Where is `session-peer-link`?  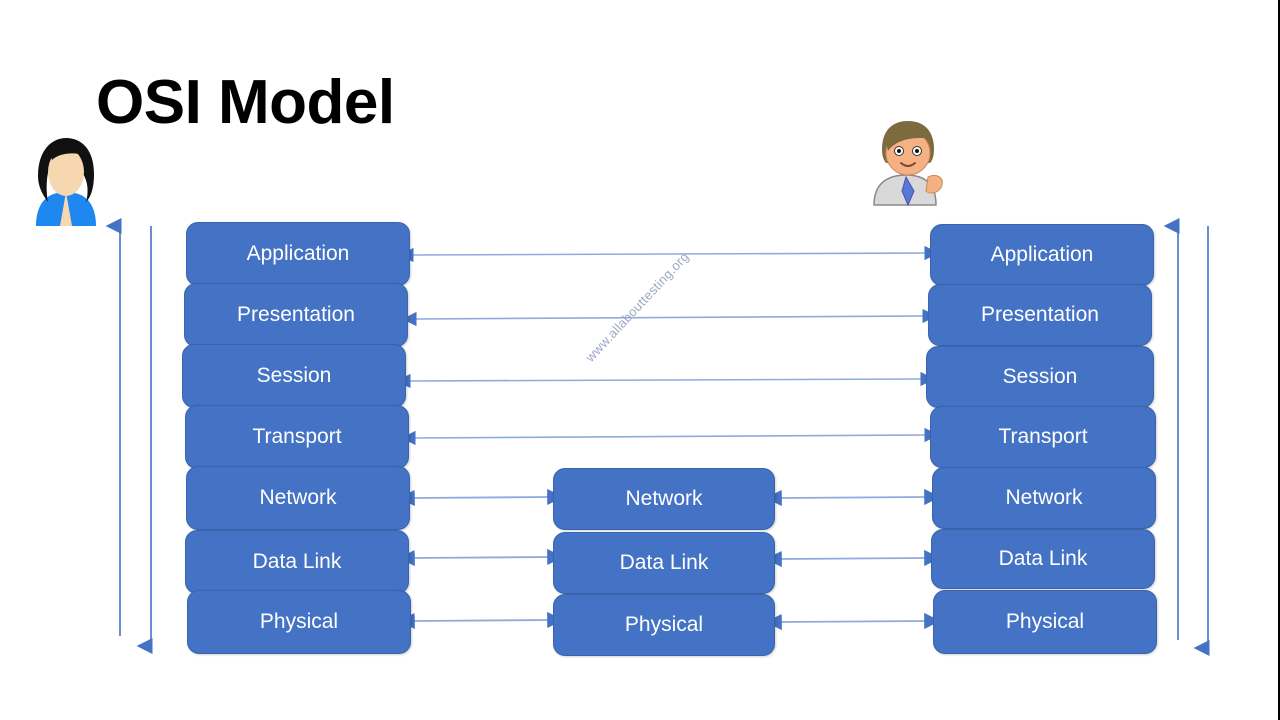
session-peer-link is located at coordinates (665, 380).